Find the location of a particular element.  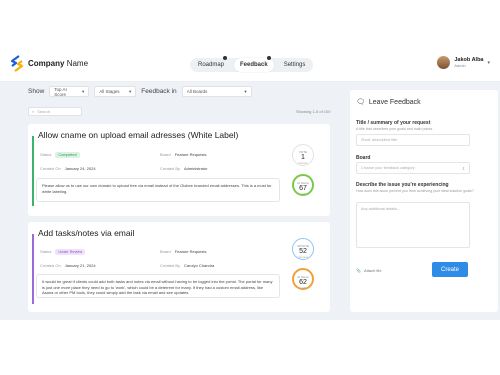

card-status: Status Completed is located at coordinates (60, 155).